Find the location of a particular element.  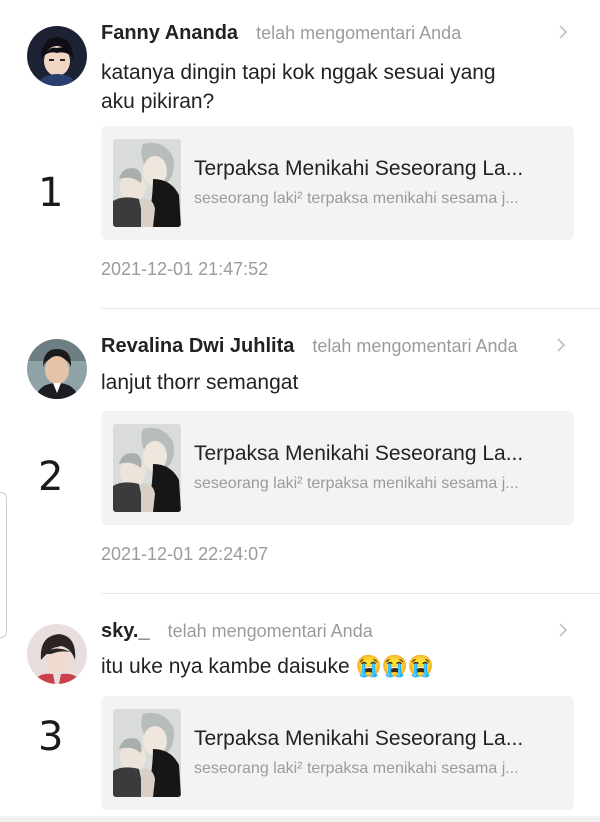

comment-line: aku pikiran? is located at coordinates (158, 101).